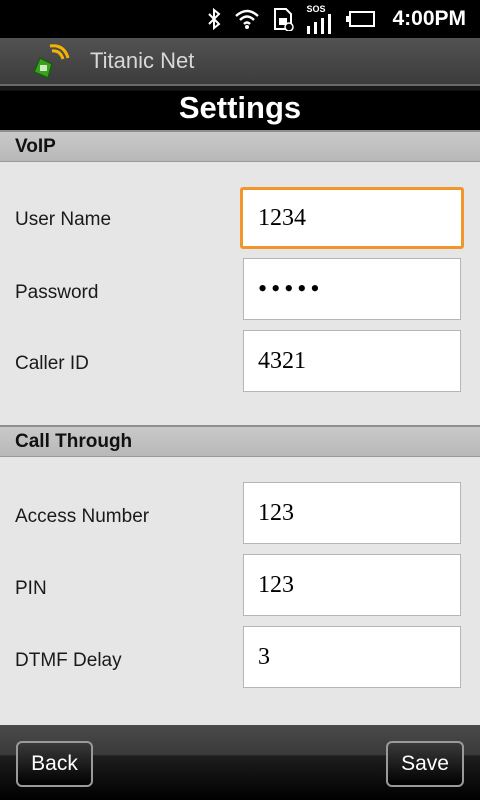  I want to click on section-header-call-through: Call Through, so click(240, 441).